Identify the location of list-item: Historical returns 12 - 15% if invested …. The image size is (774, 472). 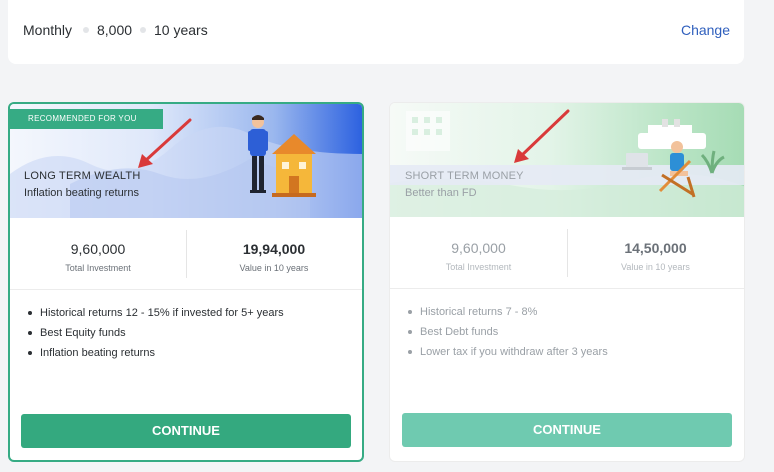
(154, 313).